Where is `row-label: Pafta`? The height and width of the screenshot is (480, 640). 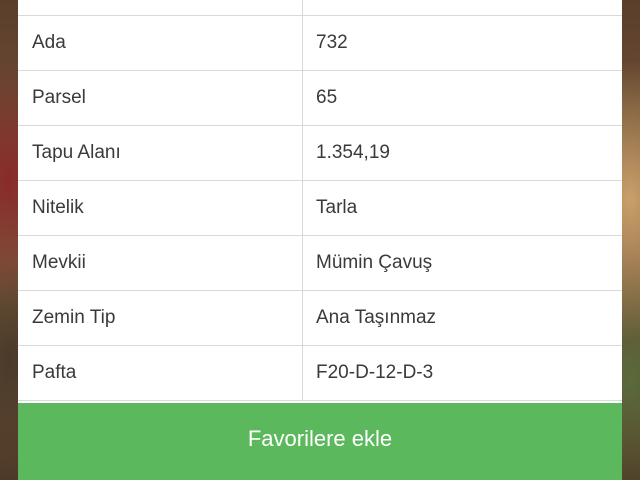 row-label: Pafta is located at coordinates (160, 373).